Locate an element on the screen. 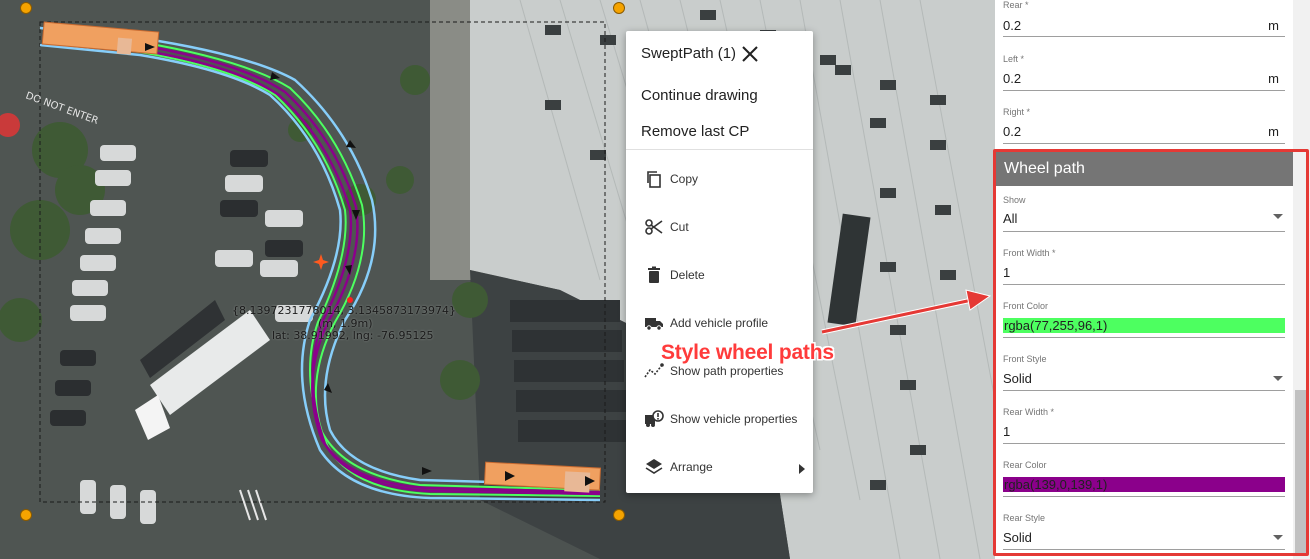 The width and height of the screenshot is (1310, 559). menu-item-label: Copy is located at coordinates (684, 179).